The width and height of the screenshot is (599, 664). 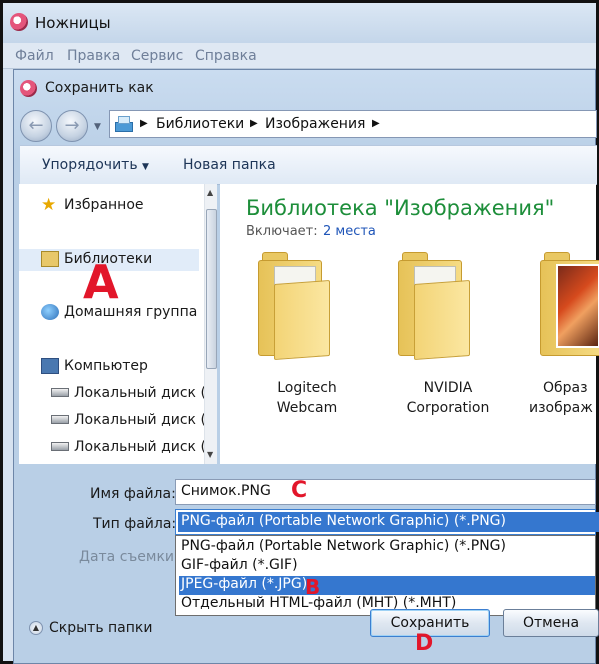 I want to click on folder-label: Logitech Webcam, so click(x=307, y=398).